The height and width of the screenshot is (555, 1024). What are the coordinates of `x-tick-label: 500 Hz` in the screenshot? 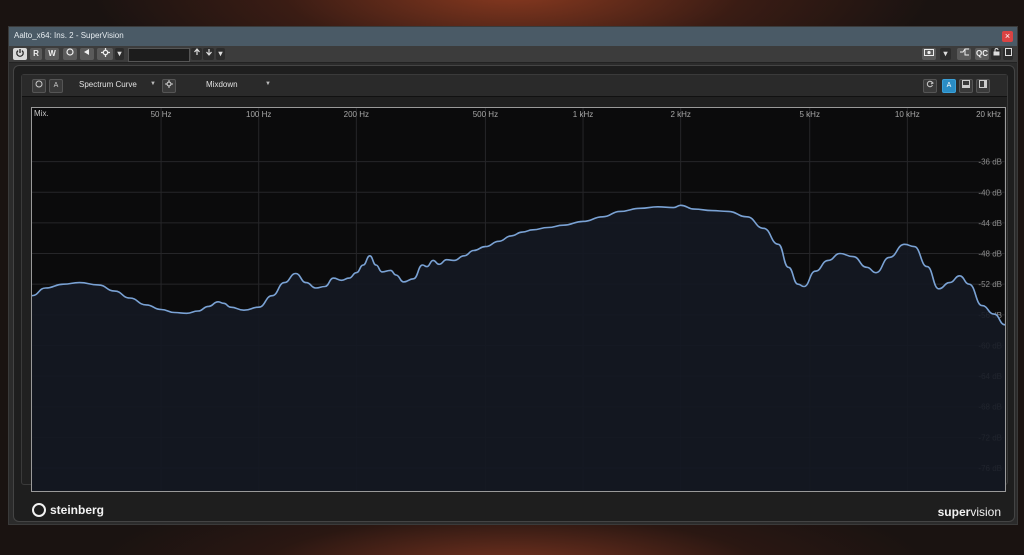 It's located at (485, 114).